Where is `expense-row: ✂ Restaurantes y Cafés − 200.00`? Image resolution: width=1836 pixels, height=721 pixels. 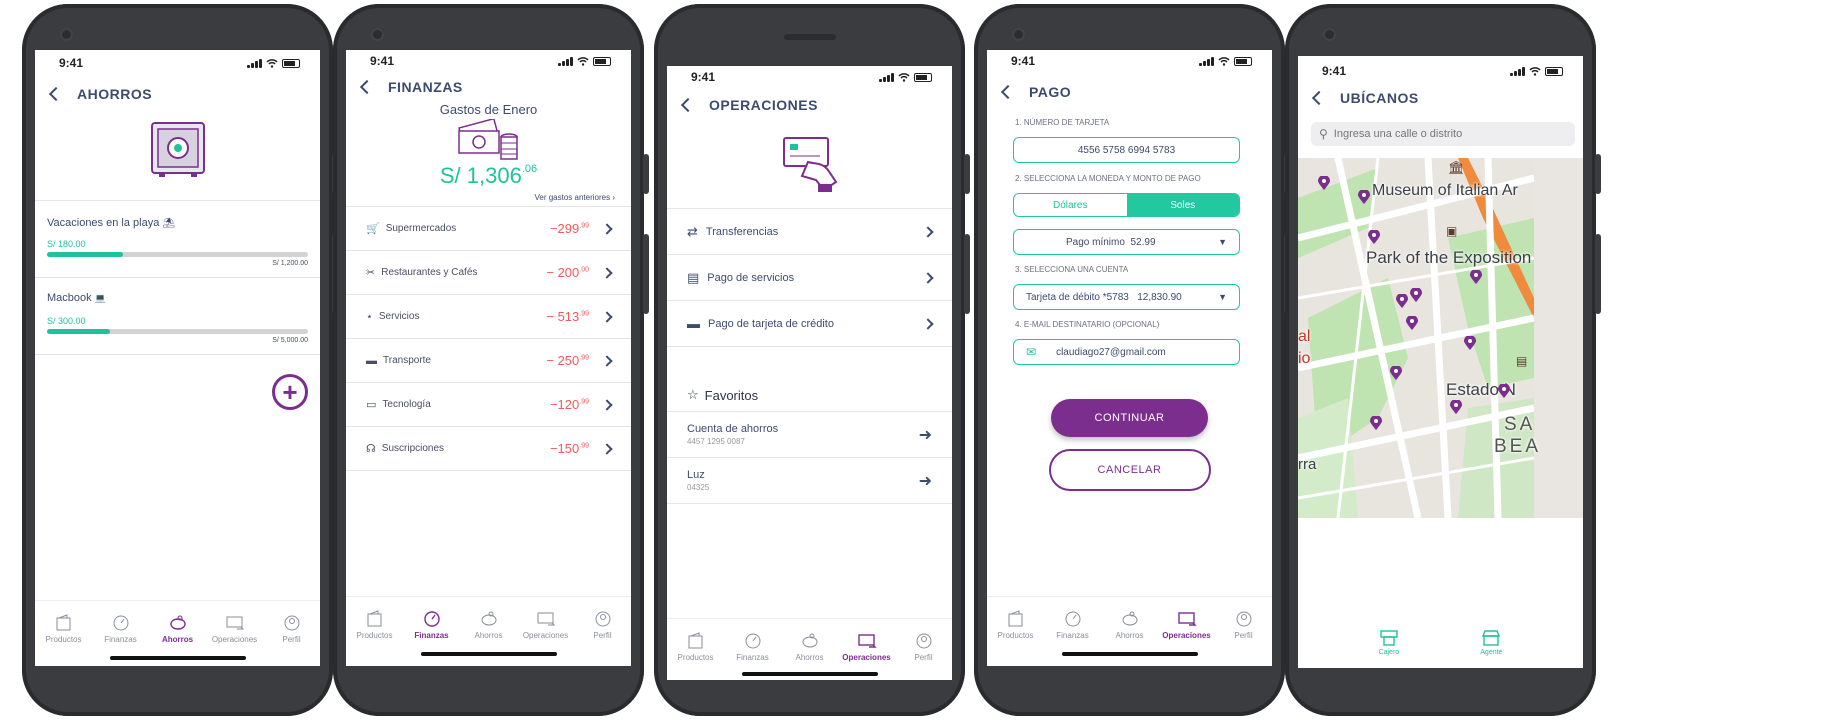
expense-row: ✂ Restaurantes y Cafés − 200.00 is located at coordinates (488, 273).